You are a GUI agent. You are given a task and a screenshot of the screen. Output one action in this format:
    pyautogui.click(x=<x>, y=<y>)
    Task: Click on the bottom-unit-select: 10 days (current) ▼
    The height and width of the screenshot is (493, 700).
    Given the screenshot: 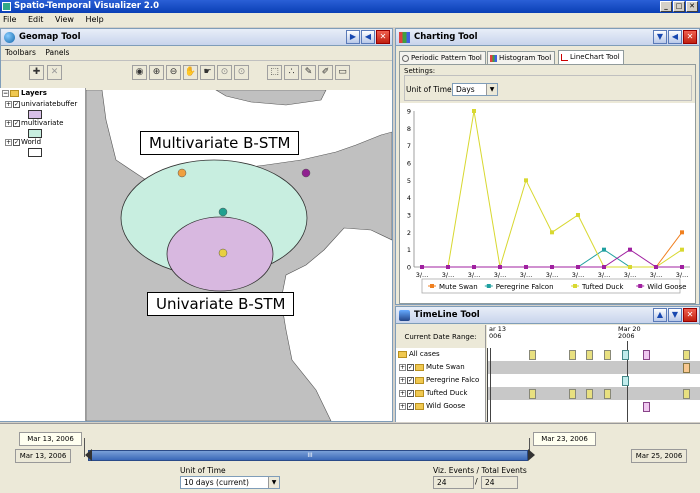 What is the action you would take?
    pyautogui.click(x=230, y=482)
    